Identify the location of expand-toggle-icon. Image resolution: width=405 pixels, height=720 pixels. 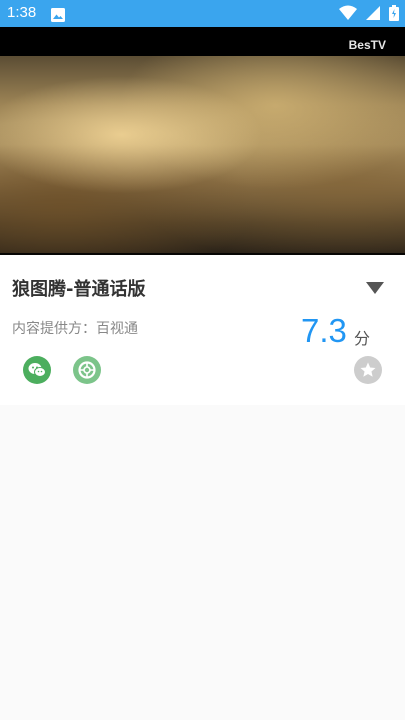
(375, 288).